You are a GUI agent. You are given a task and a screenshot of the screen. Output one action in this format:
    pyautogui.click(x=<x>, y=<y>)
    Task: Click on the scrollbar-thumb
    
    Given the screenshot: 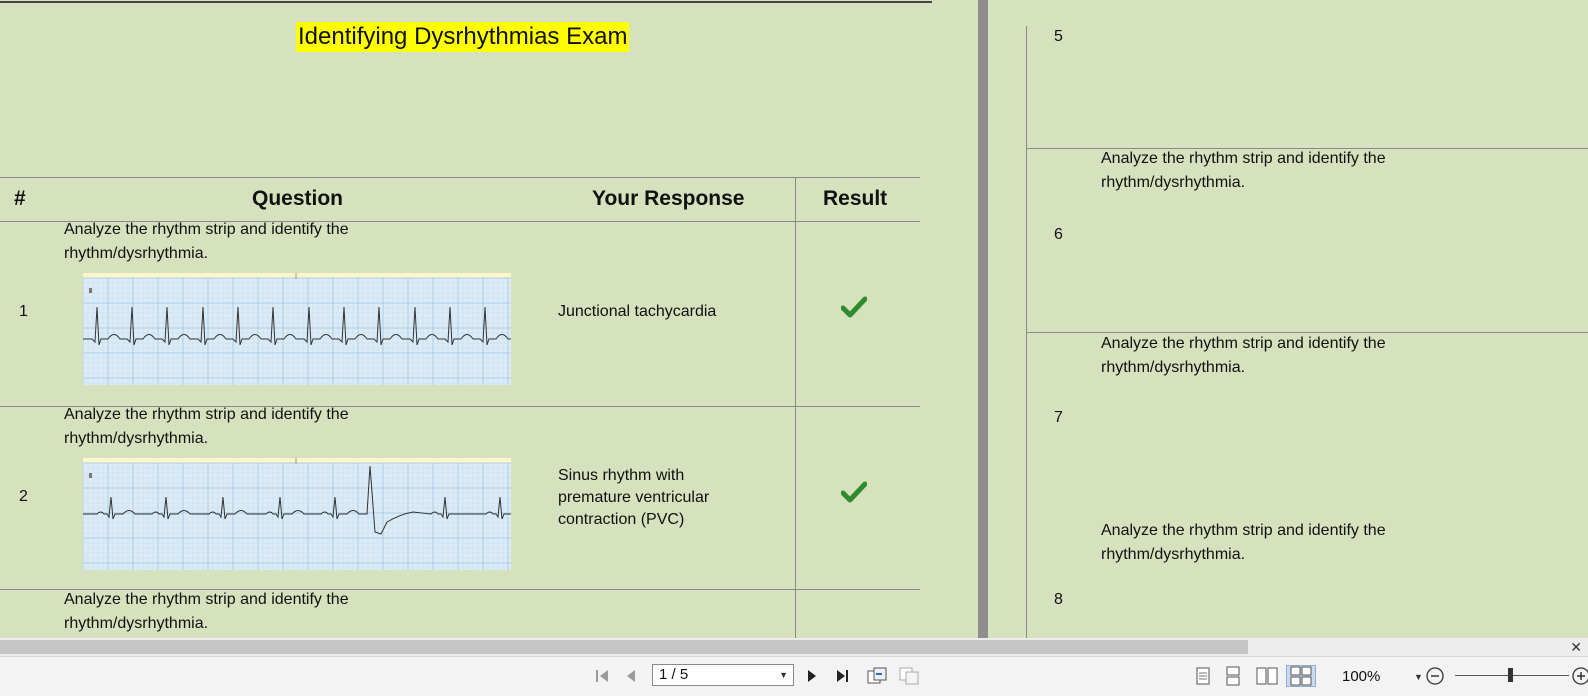 What is the action you would take?
    pyautogui.click(x=624, y=647)
    